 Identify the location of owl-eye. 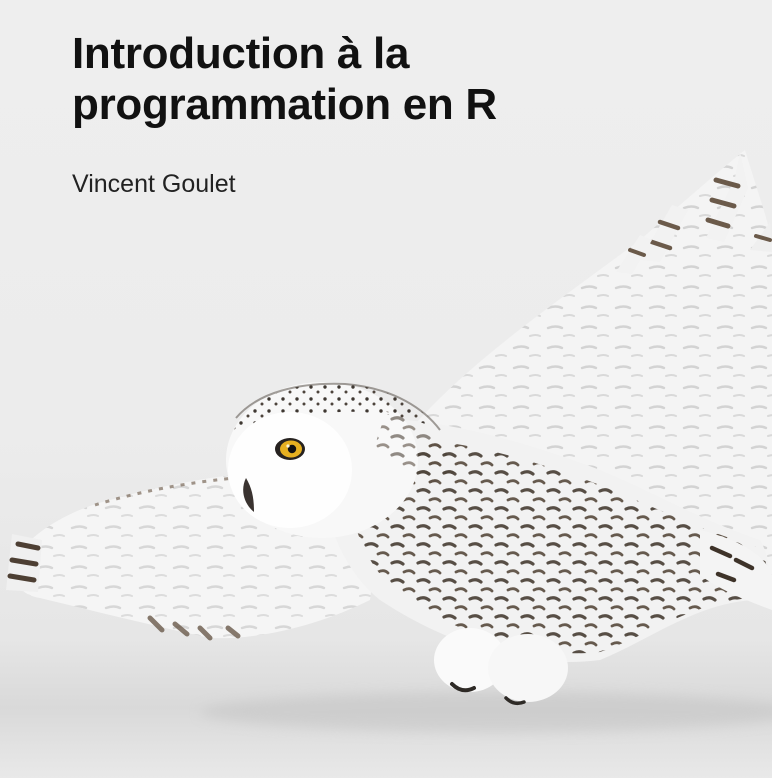
(290, 449).